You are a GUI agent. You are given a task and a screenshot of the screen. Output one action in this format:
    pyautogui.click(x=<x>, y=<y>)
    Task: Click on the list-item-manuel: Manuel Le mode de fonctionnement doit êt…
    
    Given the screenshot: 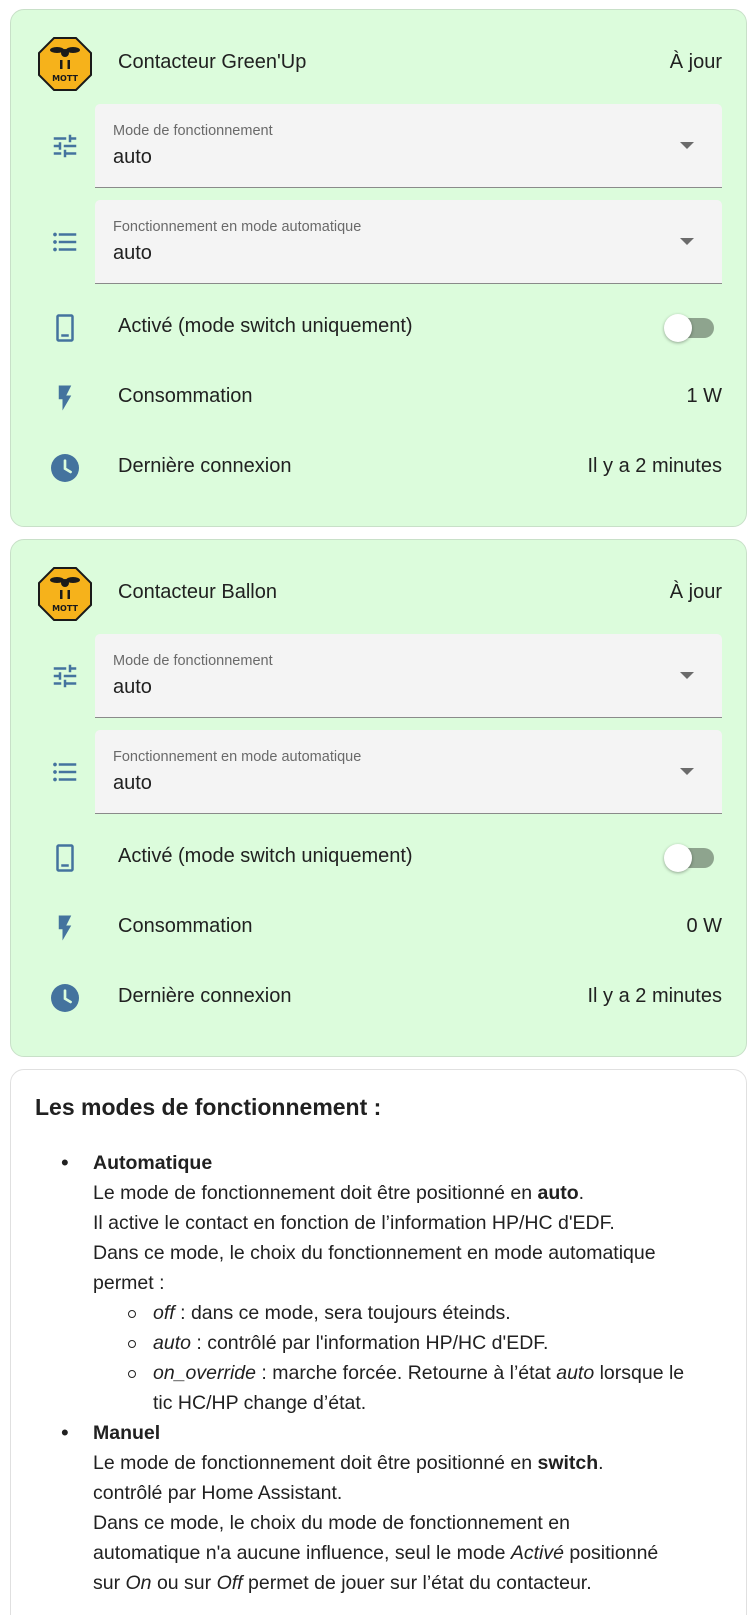 What is the action you would take?
    pyautogui.click(x=387, y=1508)
    